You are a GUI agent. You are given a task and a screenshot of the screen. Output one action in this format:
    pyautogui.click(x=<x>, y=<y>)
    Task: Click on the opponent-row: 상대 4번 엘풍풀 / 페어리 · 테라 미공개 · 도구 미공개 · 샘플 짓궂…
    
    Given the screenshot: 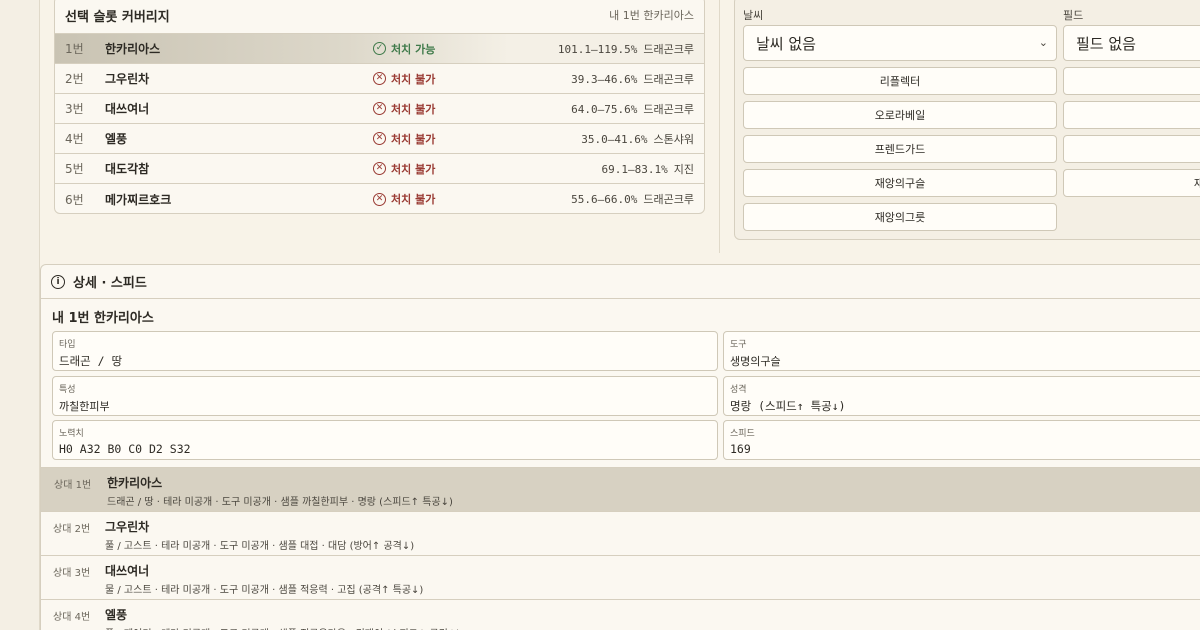 What is the action you would take?
    pyautogui.click(x=620, y=614)
    